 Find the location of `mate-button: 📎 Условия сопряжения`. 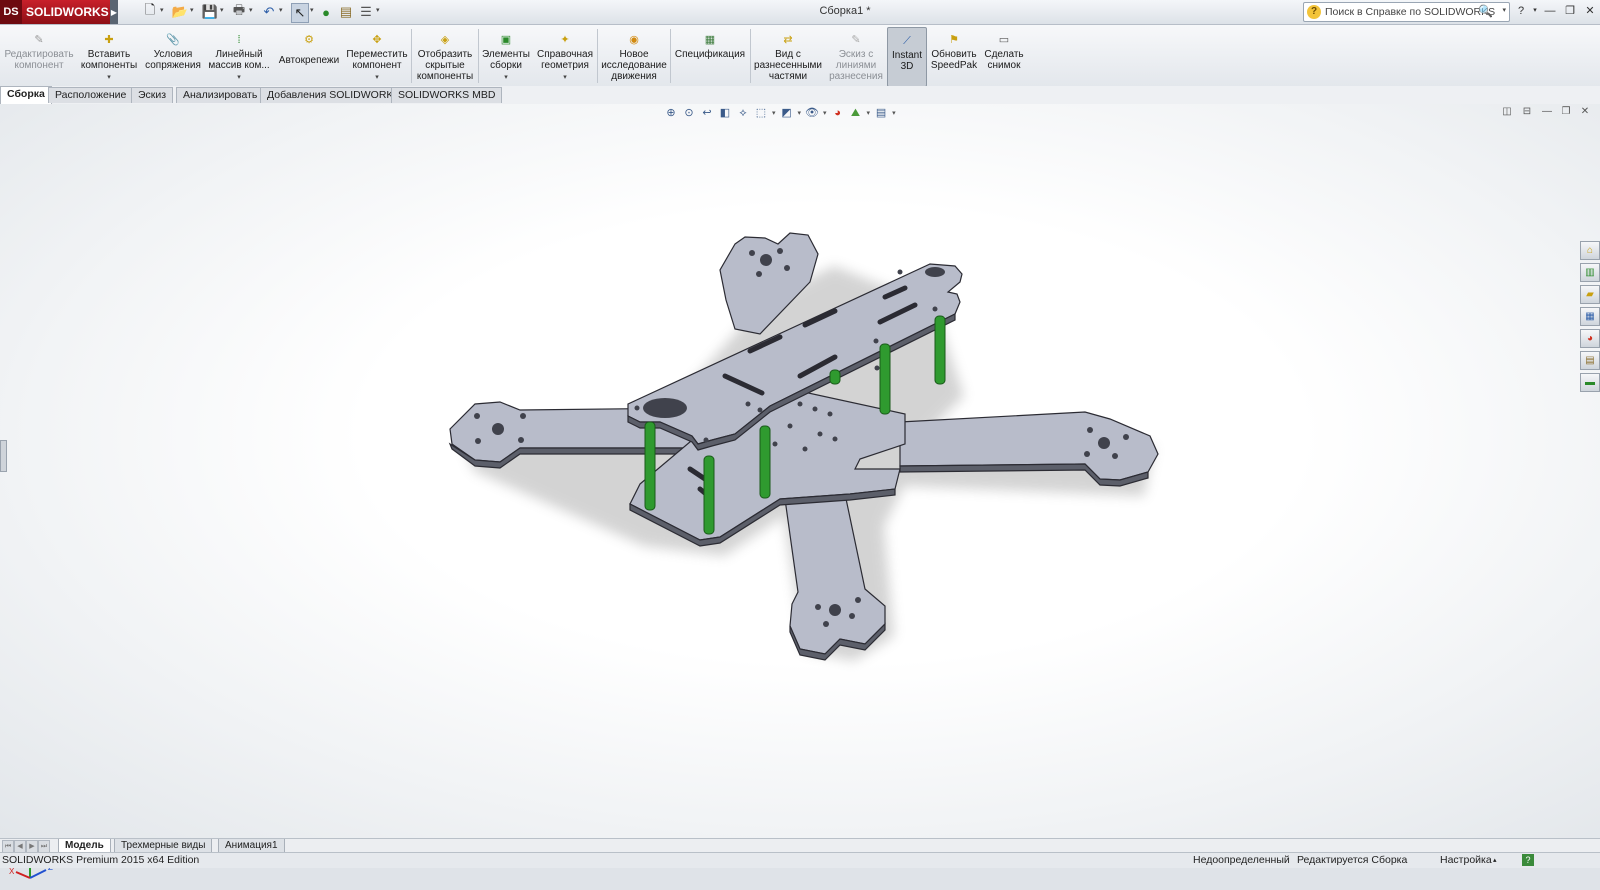

mate-button: 📎 Условия сопряжения is located at coordinates (173, 56).